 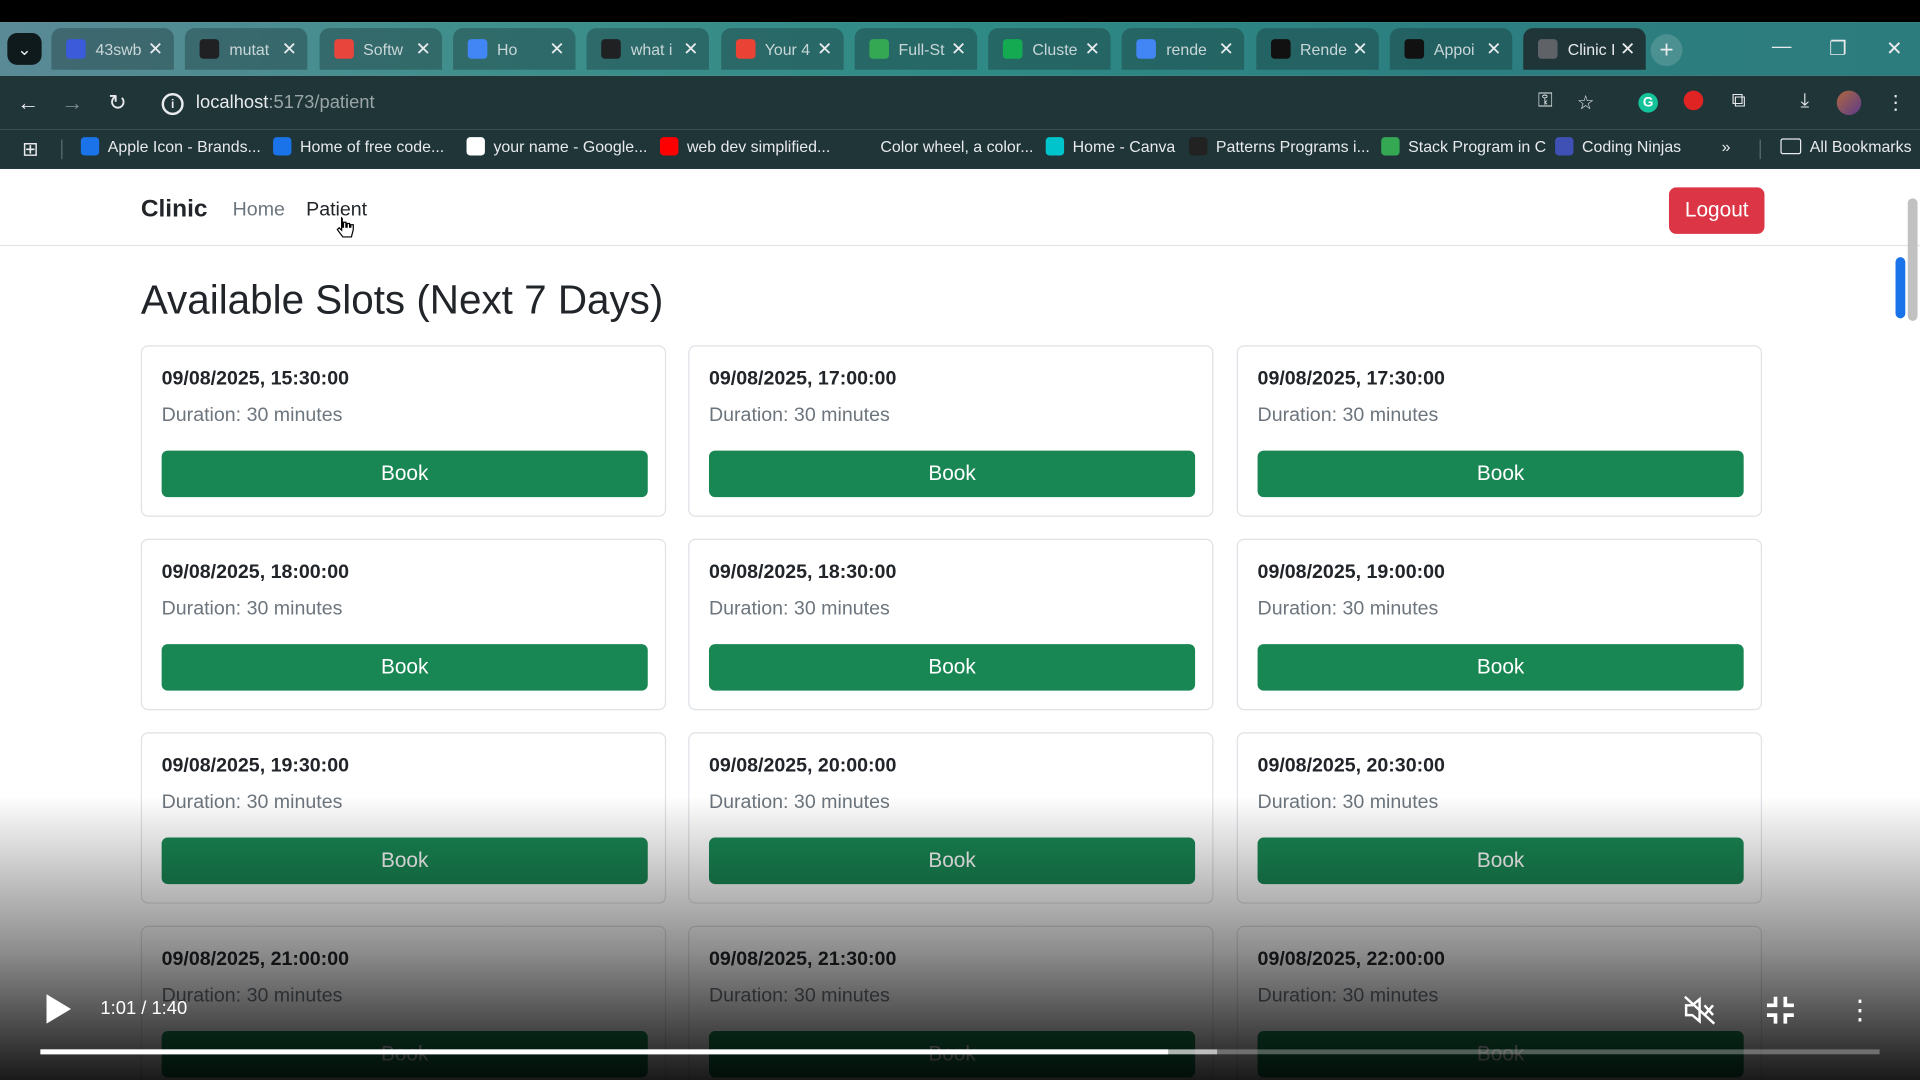 I want to click on chatgpt-icon, so click(x=611, y=49).